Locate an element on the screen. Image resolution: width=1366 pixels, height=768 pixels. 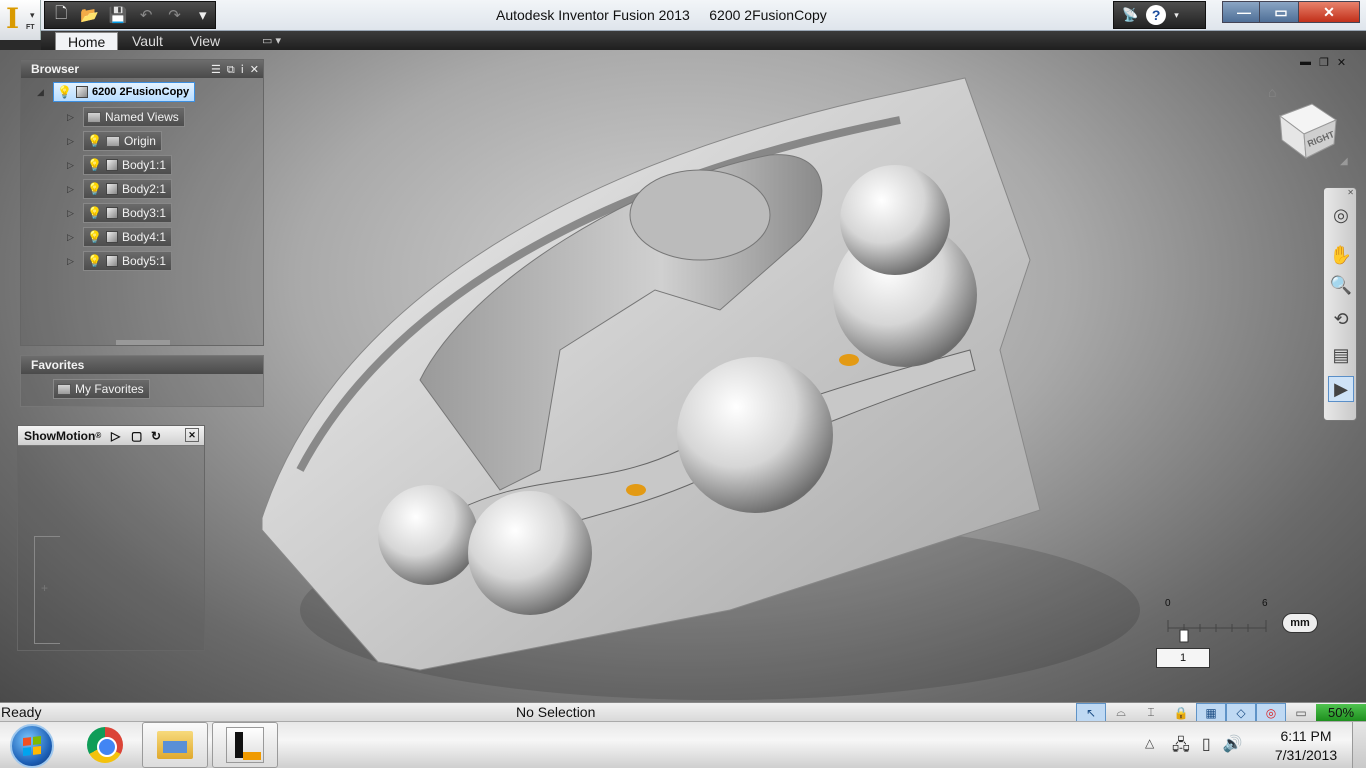
tree-root: ◢ 💡 6200 2FusionCopy is located at coordinates (116, 92).